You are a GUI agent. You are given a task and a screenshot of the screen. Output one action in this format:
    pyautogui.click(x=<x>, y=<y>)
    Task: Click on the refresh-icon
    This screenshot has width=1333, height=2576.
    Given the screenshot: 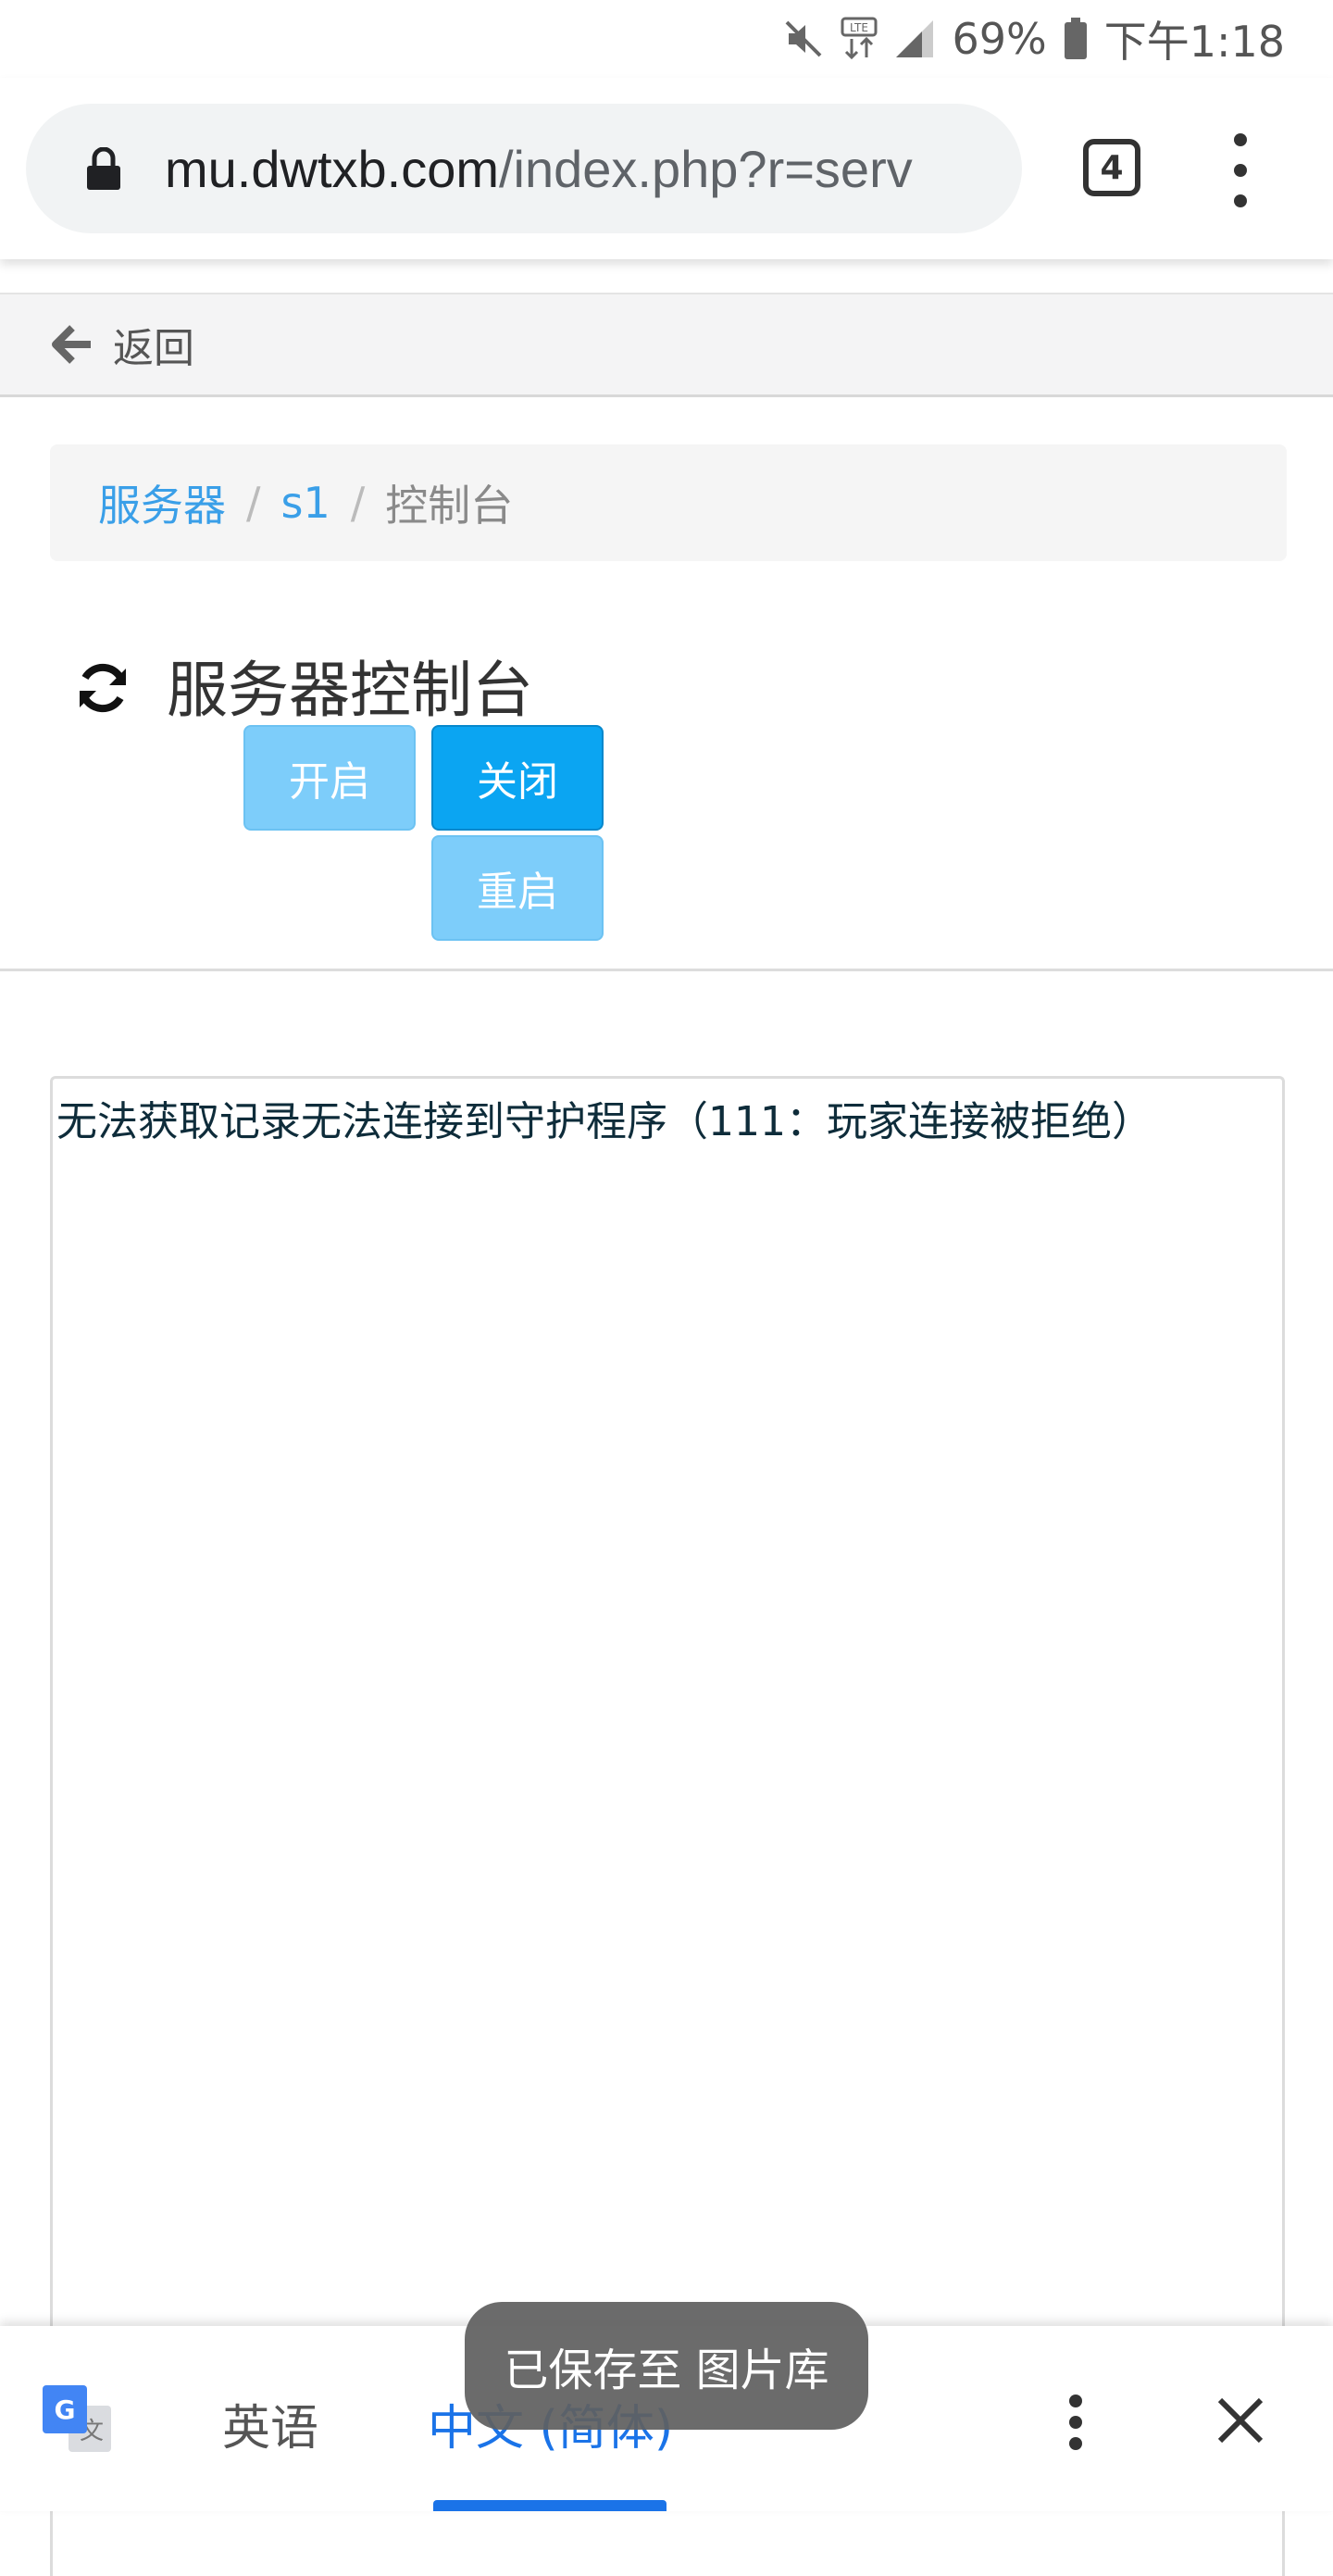 What is the action you would take?
    pyautogui.click(x=103, y=688)
    